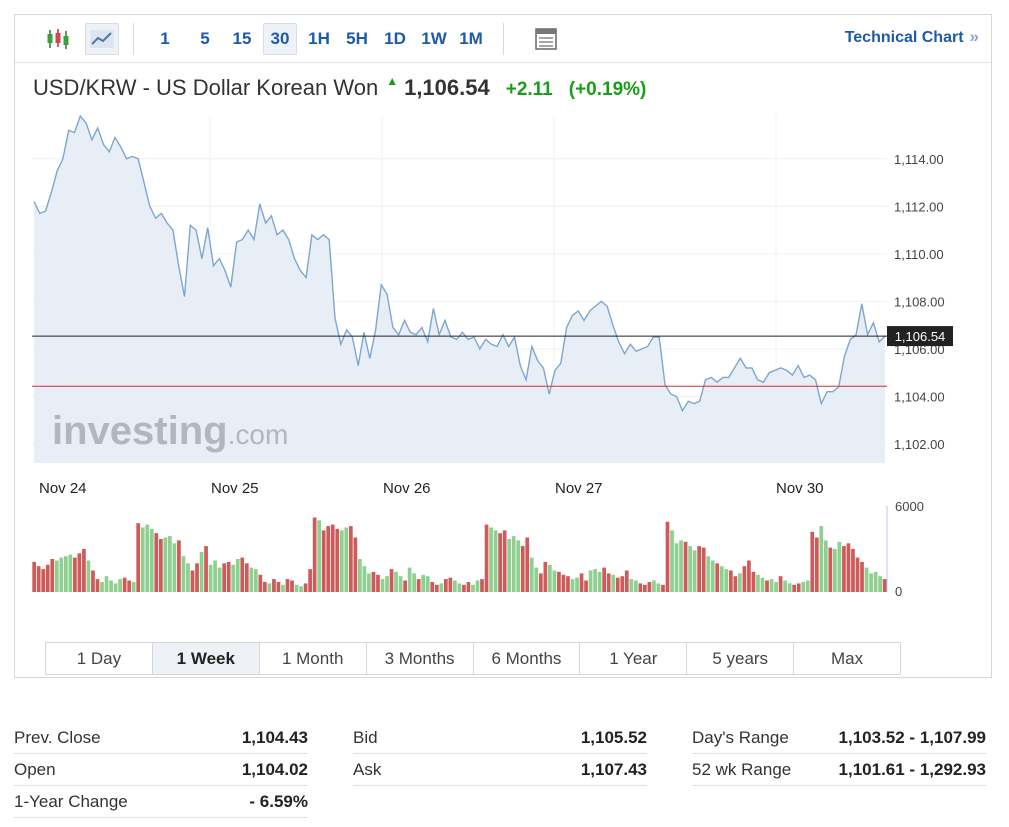  What do you see at coordinates (274, 769) in the screenshot?
I see `stat-value: 1,104.02` at bounding box center [274, 769].